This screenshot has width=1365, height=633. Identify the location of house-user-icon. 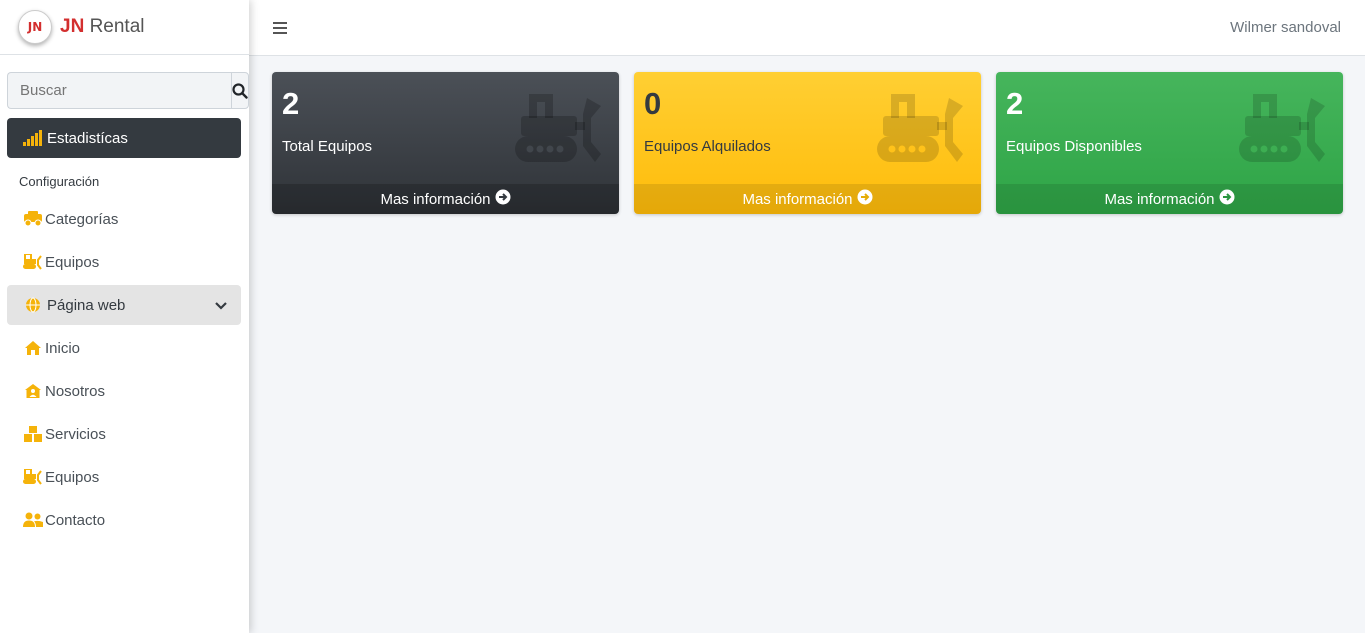
(33, 391).